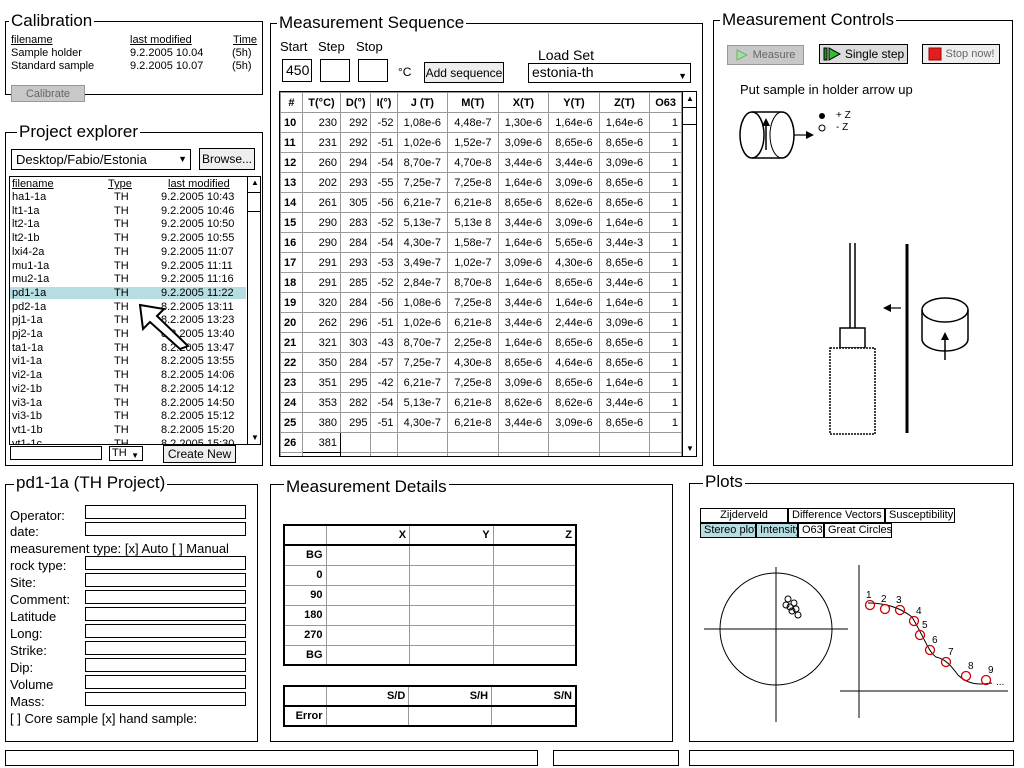 This screenshot has height=768, width=1024. What do you see at coordinates (574, 262) in the screenshot?
I see `sequence-cell: 4,30e-6` at bounding box center [574, 262].